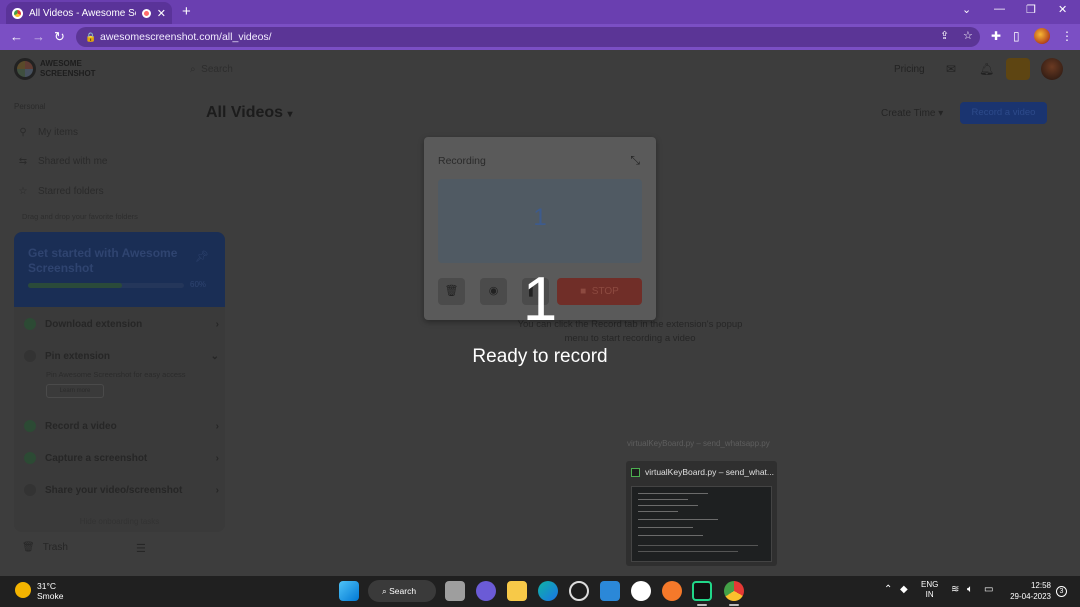 The width and height of the screenshot is (1080, 607). Describe the element at coordinates (1062, 9) in the screenshot. I see `close-window-button: ✕` at that location.